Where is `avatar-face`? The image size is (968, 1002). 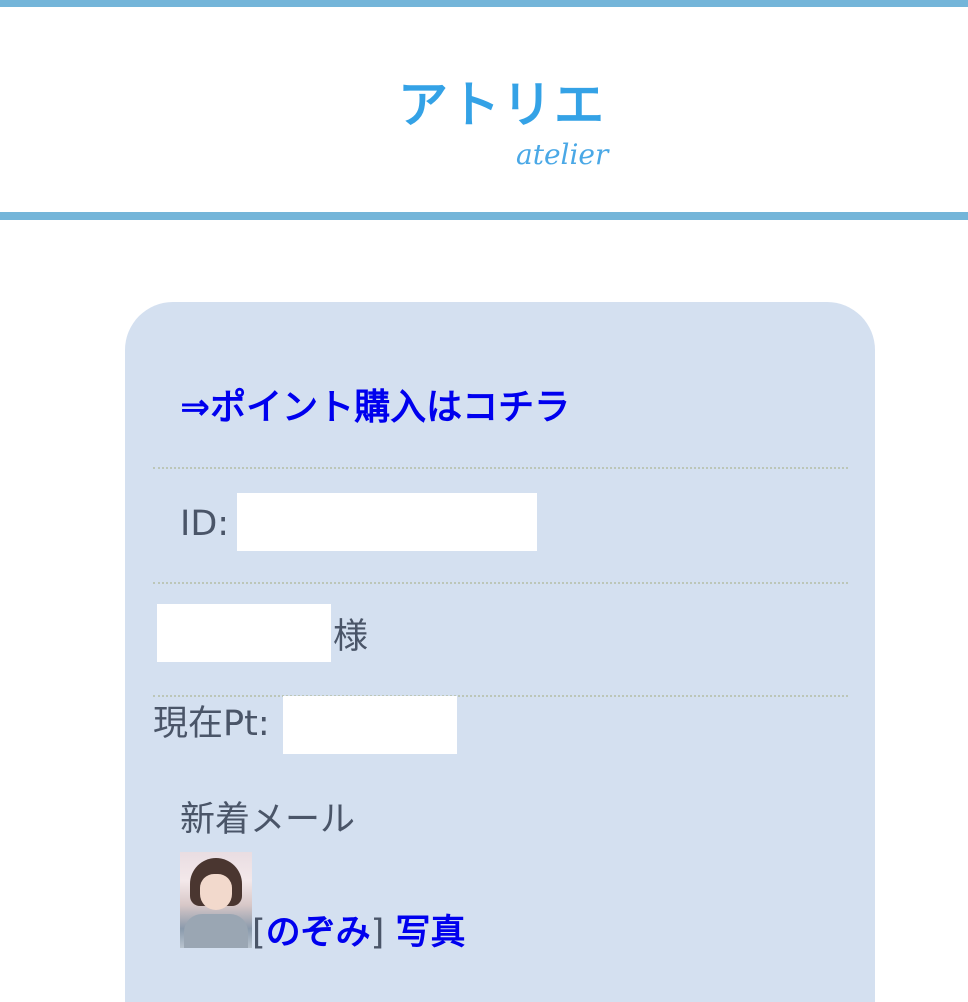 avatar-face is located at coordinates (216, 892).